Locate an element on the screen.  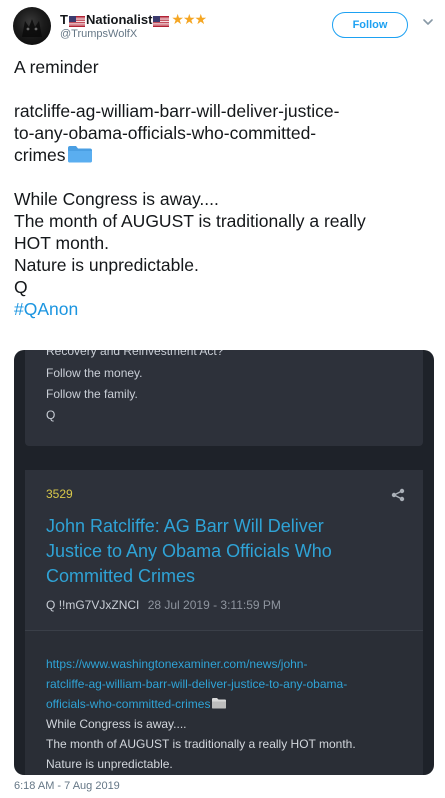
tweet-link-line3: crimes is located at coordinates (224, 155).